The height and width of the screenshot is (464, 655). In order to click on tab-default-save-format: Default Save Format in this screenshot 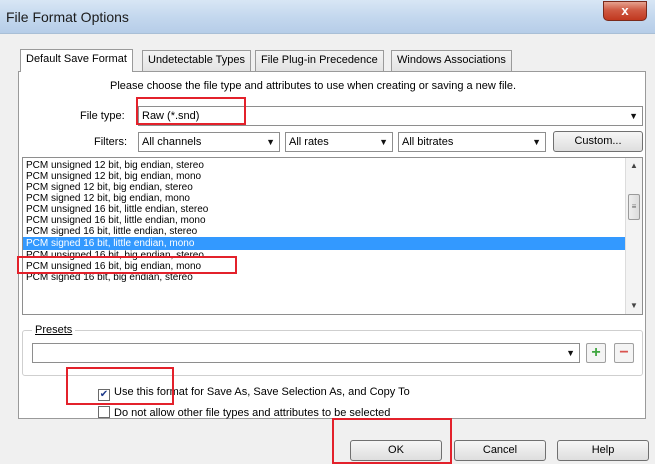, I will do `click(76, 60)`.